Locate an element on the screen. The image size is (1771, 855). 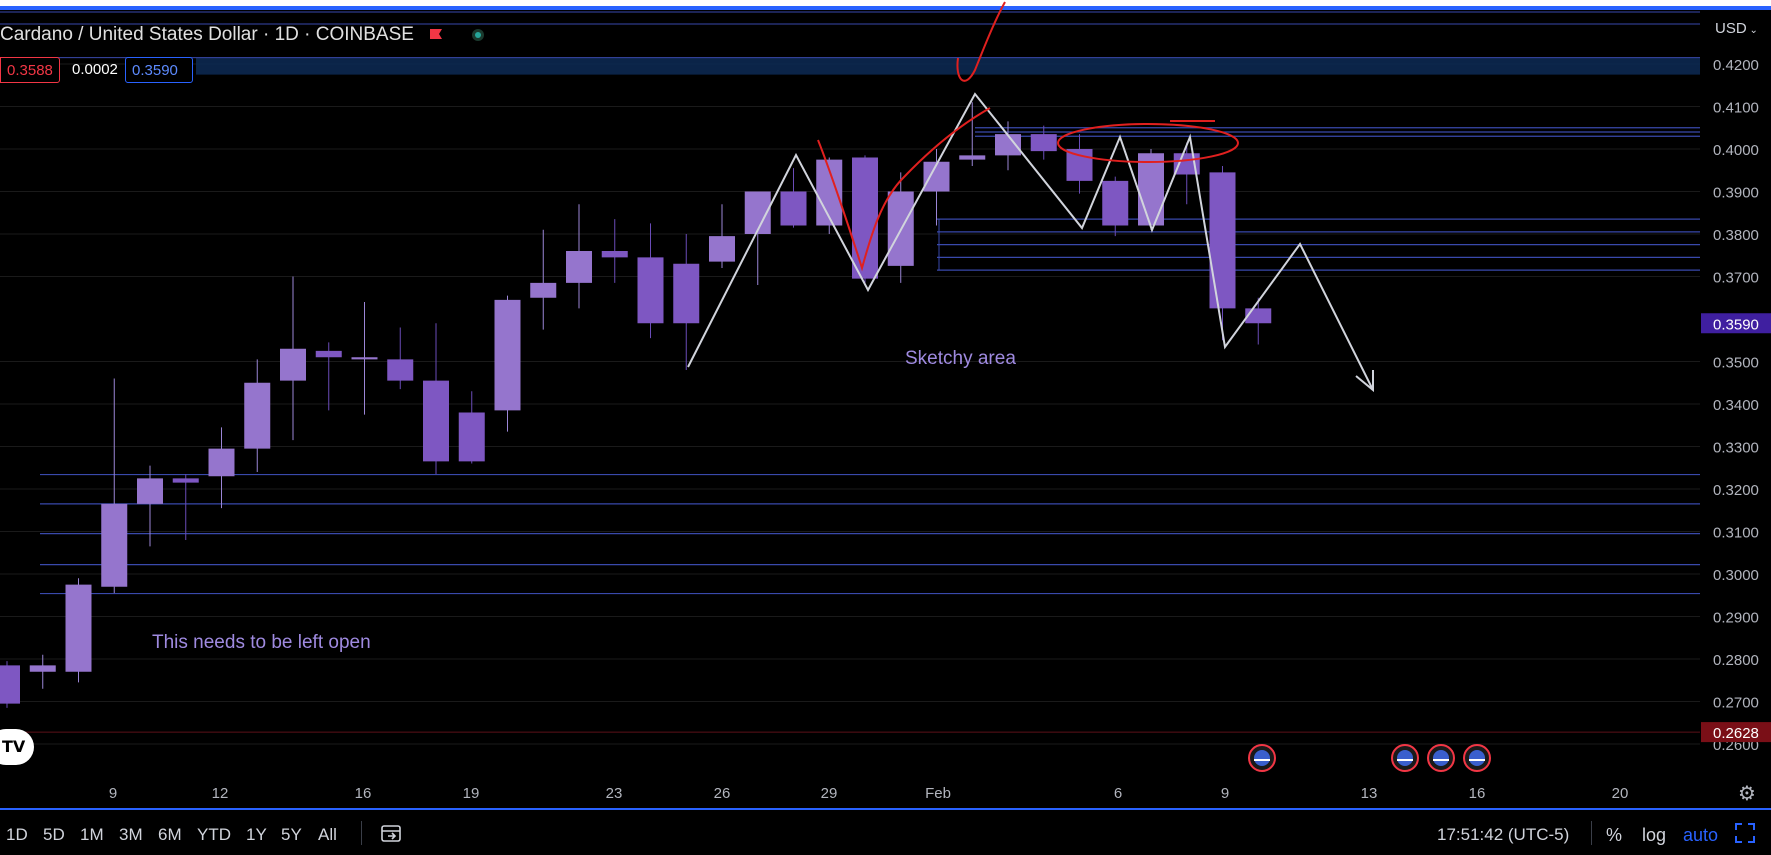
last-price-label: 0.3590 is located at coordinates (1736, 324).